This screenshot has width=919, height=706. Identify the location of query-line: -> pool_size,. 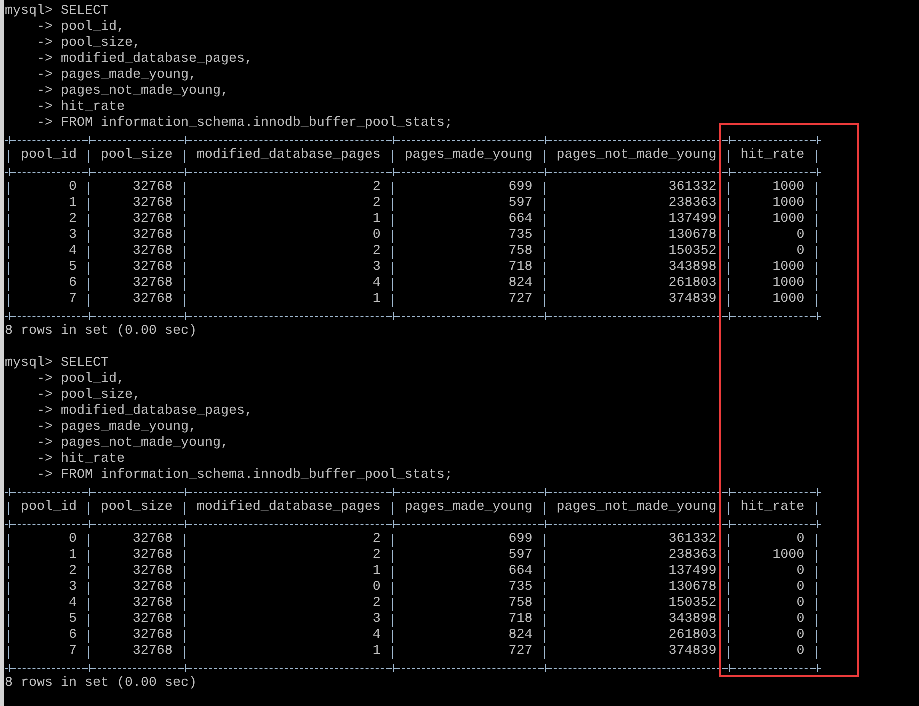
(88, 44).